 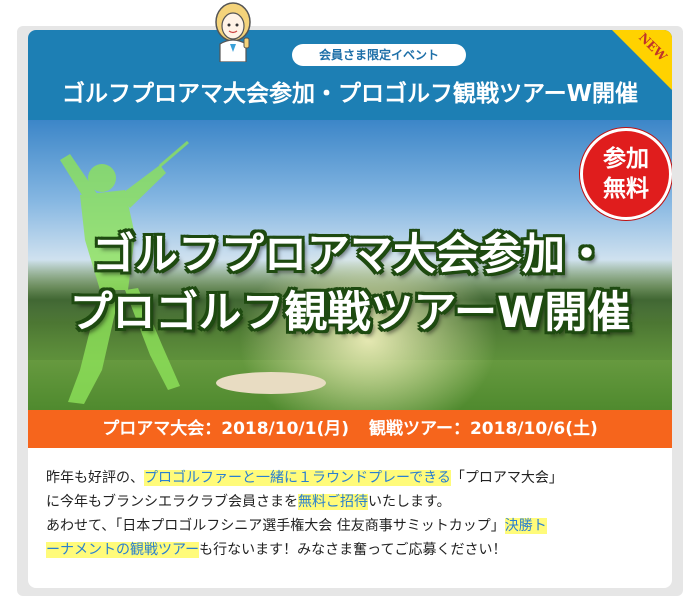 I want to click on card-header: 会員さま限定イベント ゴルフプロアマ大会参加・プロゴルフ観戦ツアーW開催 NEW, so click(x=350, y=75).